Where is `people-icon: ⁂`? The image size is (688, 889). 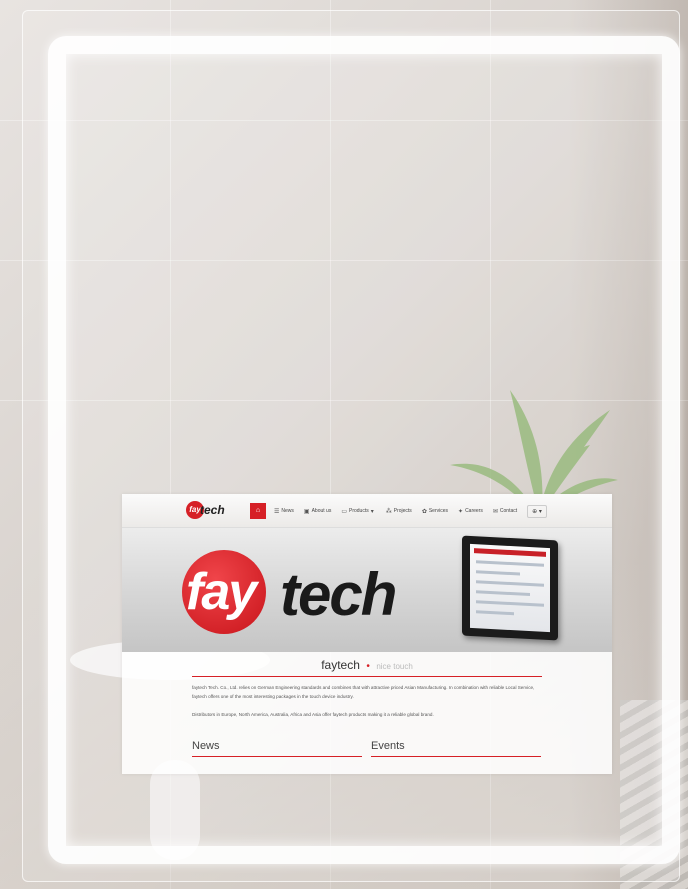
people-icon: ⁂ is located at coordinates (388, 511).